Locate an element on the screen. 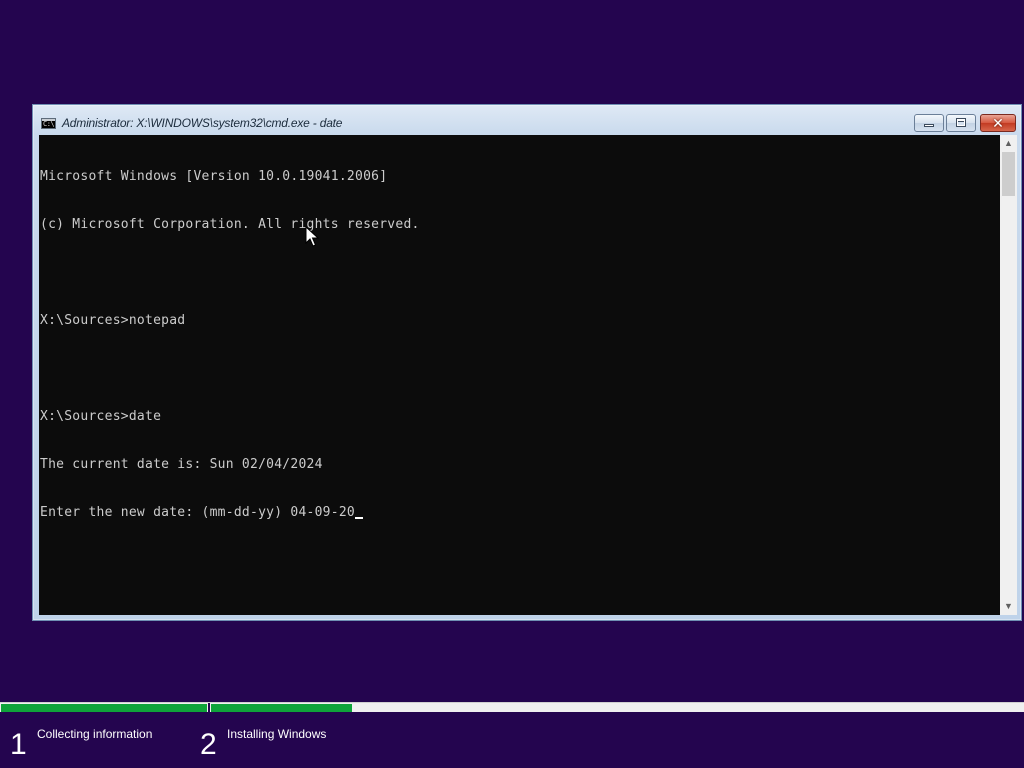 The width and height of the screenshot is (1024, 768). cmd-icon-glyph: C:\ is located at coordinates (49, 124).